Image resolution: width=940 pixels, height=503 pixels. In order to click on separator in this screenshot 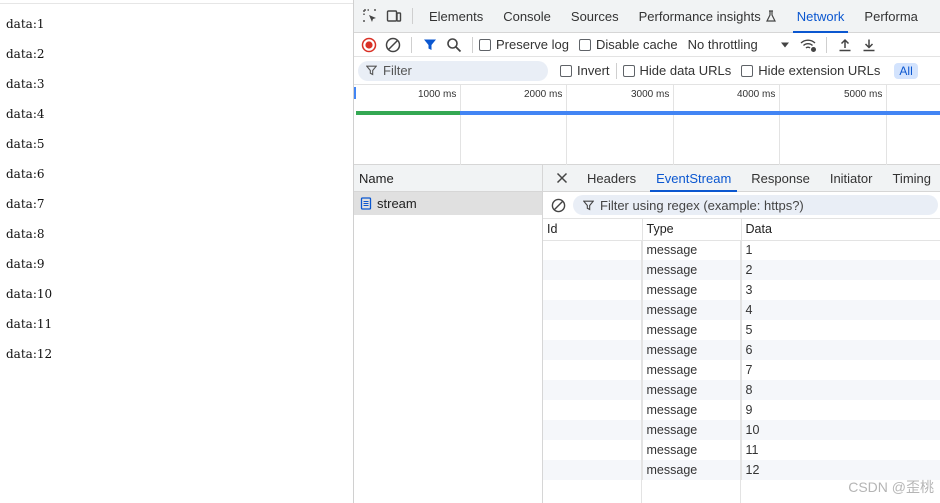, I will do `click(472, 44)`.